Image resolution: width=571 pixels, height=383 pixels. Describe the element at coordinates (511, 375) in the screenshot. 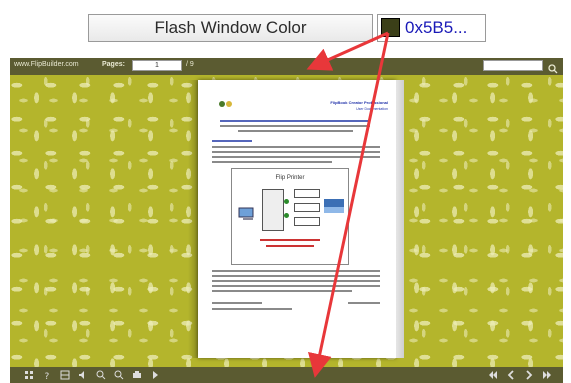

I see `previous-page-icon` at that location.